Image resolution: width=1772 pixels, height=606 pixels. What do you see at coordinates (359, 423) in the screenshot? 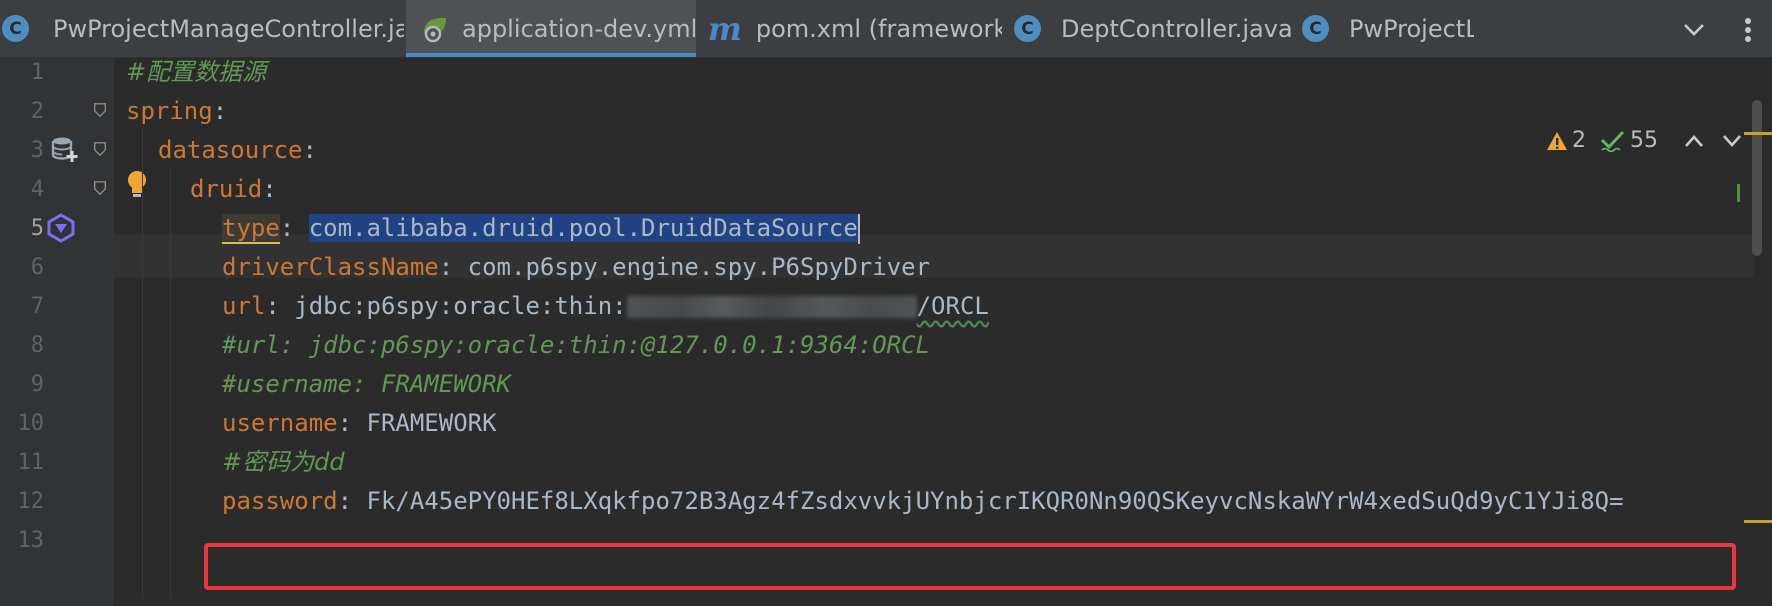
I see `code-line-10: username: FRAMEWORK` at bounding box center [359, 423].